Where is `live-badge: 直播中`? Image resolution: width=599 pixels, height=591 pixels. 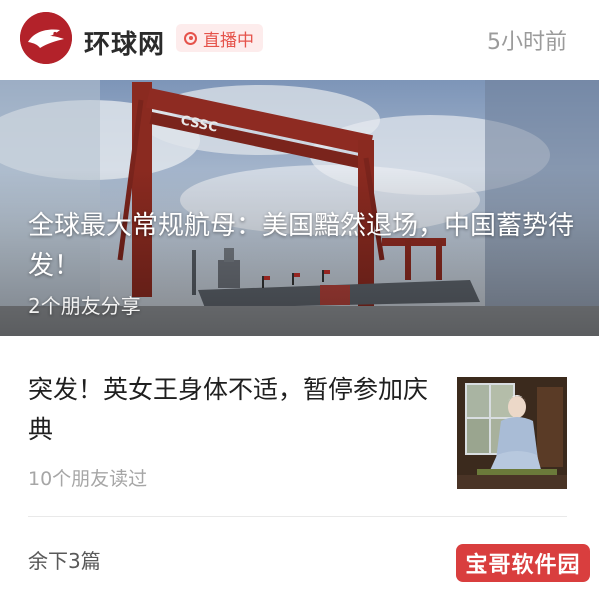 live-badge: 直播中 is located at coordinates (219, 38).